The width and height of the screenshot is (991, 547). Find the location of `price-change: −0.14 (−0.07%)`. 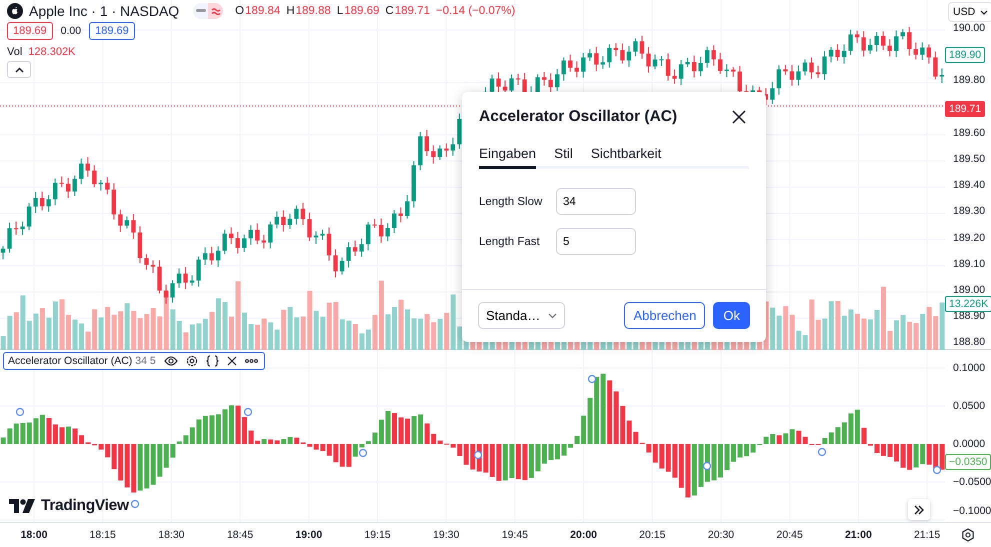

price-change: −0.14 (−0.07%) is located at coordinates (476, 11).